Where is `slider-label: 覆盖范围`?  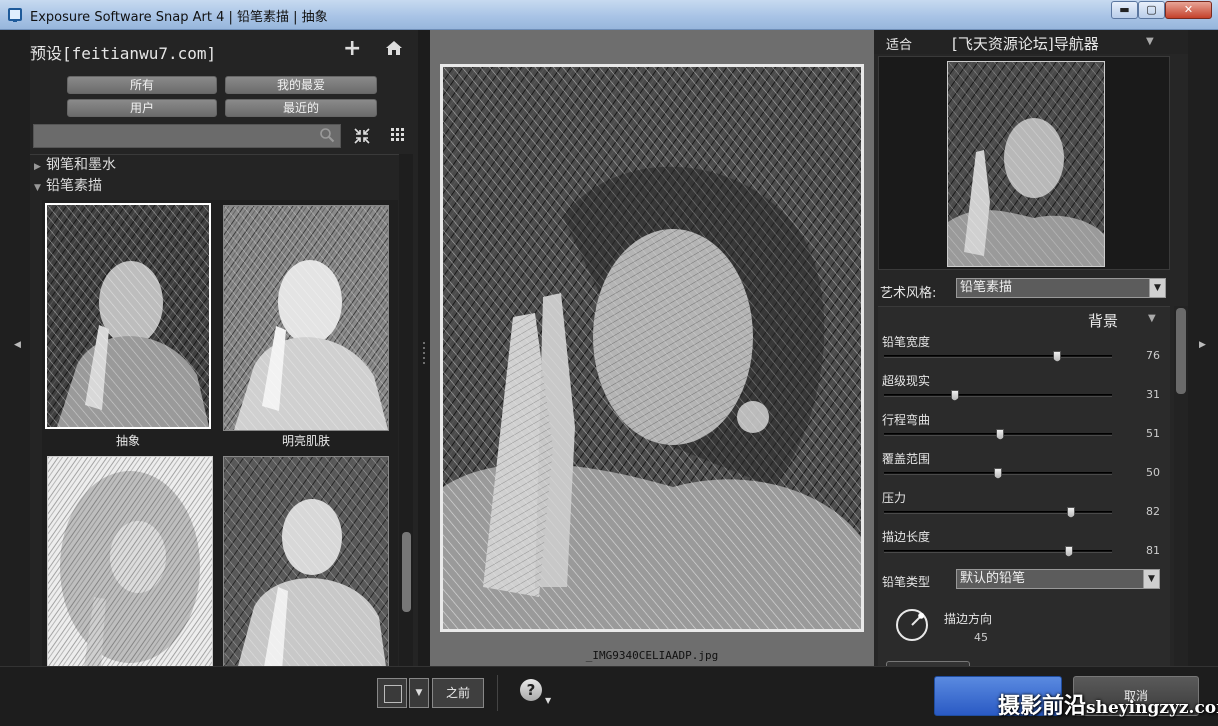 slider-label: 覆盖范围 is located at coordinates (906, 459).